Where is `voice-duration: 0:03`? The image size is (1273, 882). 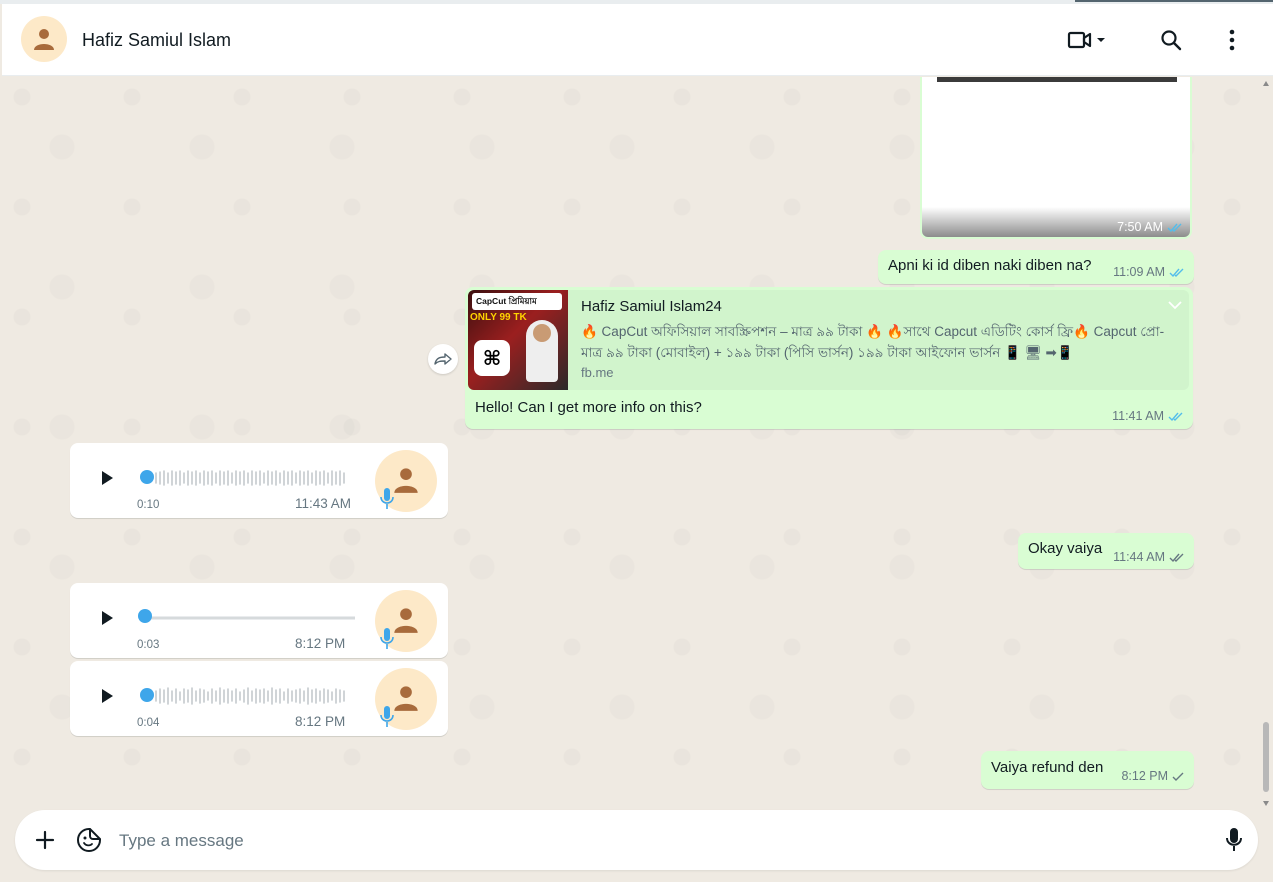
voice-duration: 0:03 is located at coordinates (148, 645).